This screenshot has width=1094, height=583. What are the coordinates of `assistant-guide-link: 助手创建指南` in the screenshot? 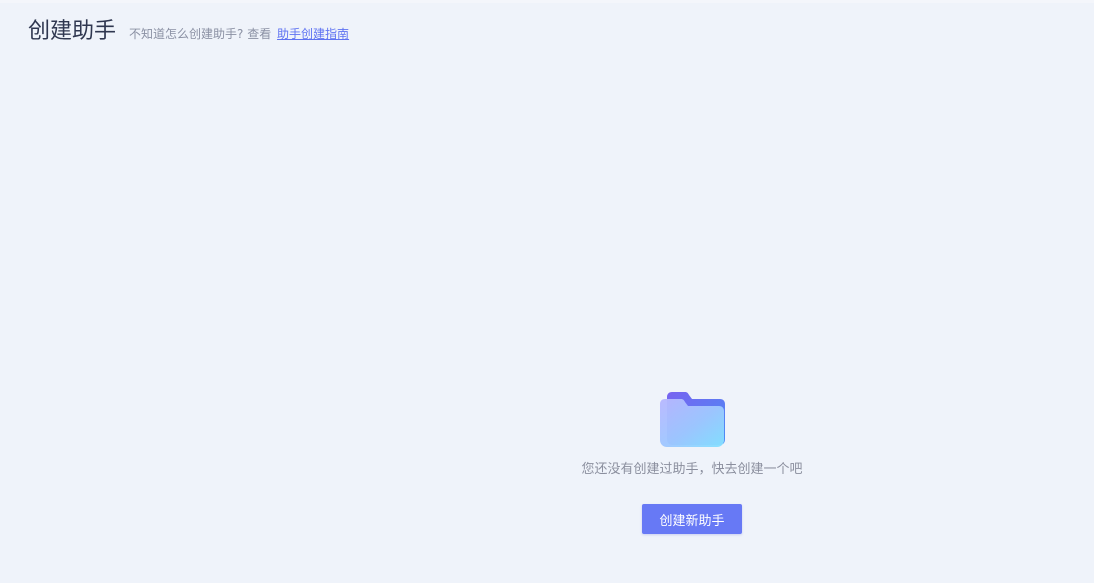 It's located at (313, 34).